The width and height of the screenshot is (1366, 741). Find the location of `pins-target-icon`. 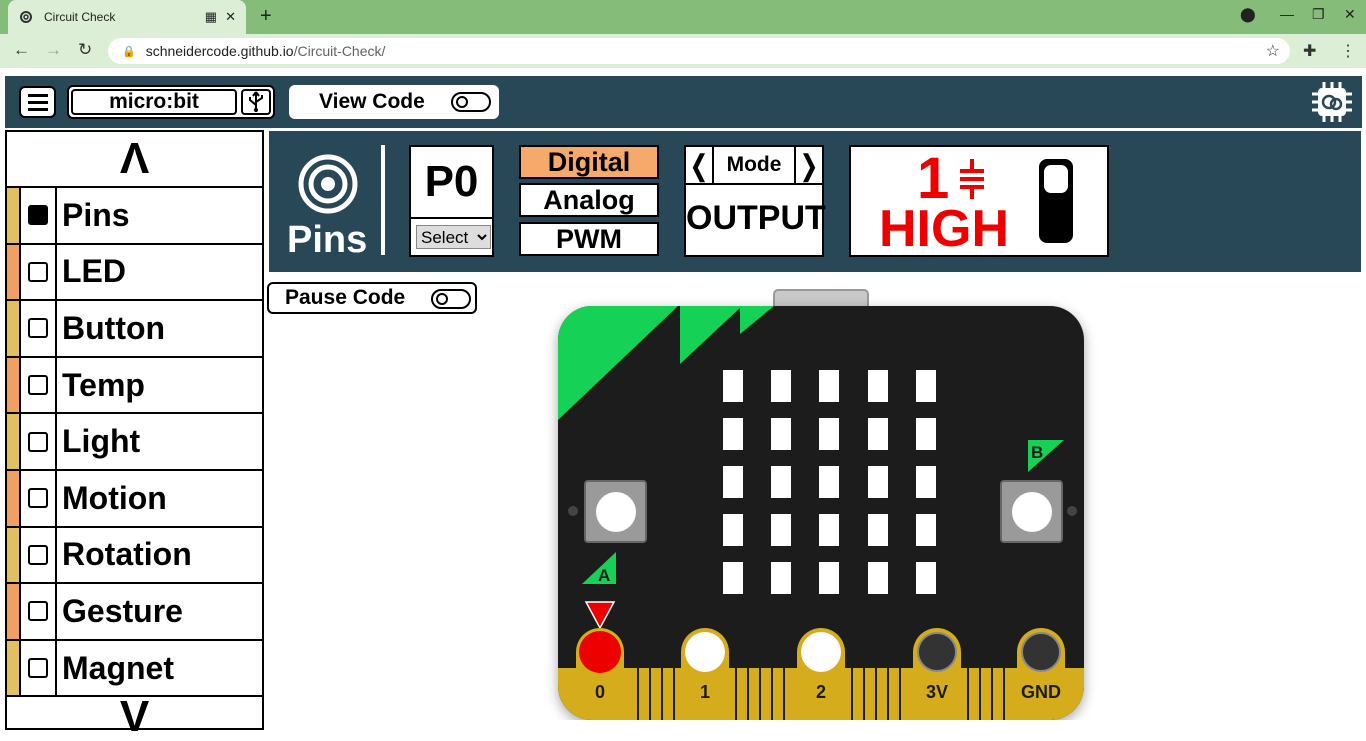

pins-target-icon is located at coordinates (328, 184).